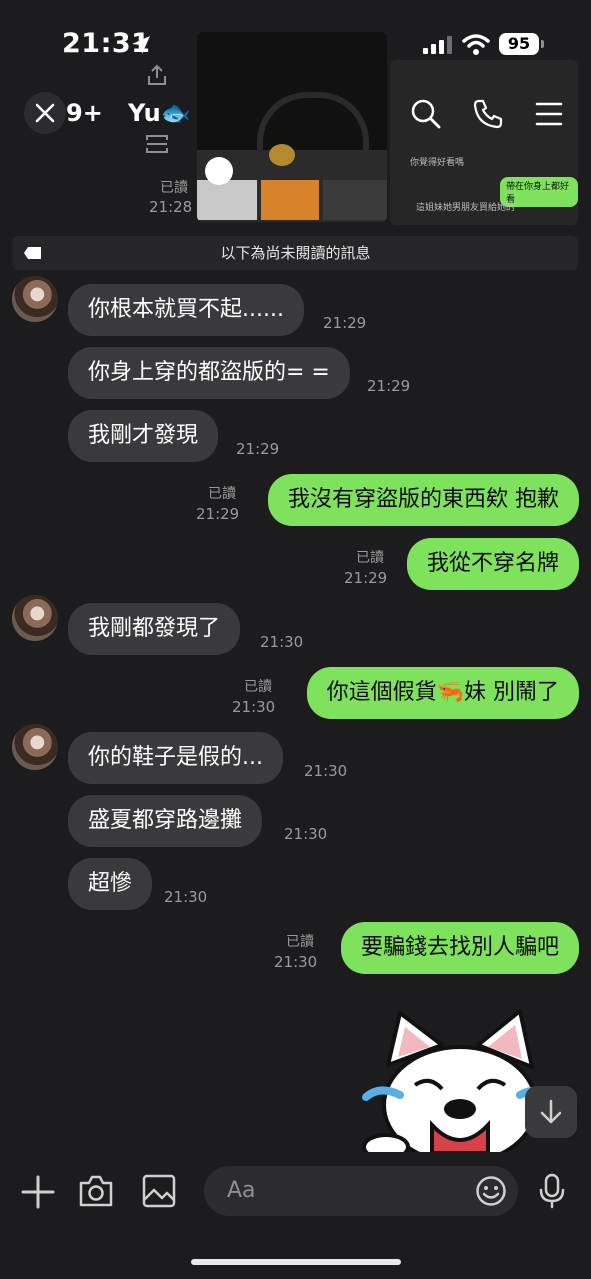 This screenshot has height=1279, width=591. What do you see at coordinates (96, 1191) in the screenshot?
I see `camera-icon` at bounding box center [96, 1191].